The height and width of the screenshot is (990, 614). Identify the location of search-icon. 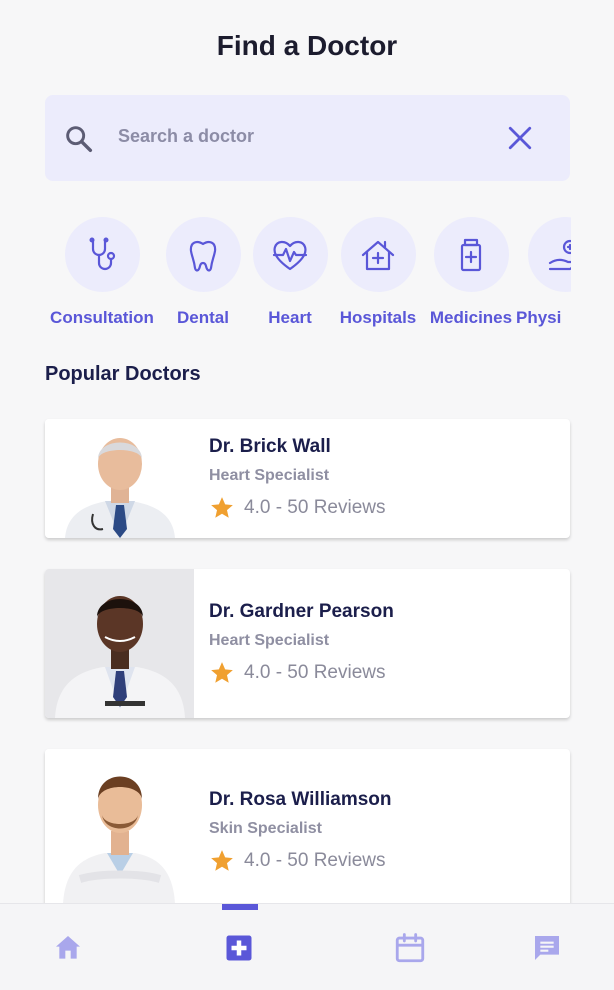
(79, 139).